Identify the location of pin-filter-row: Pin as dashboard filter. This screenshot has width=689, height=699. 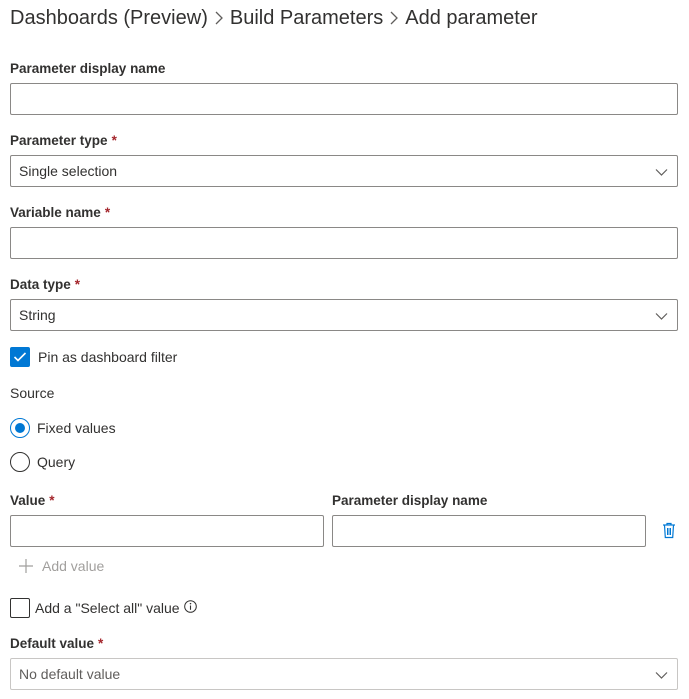
(93, 357).